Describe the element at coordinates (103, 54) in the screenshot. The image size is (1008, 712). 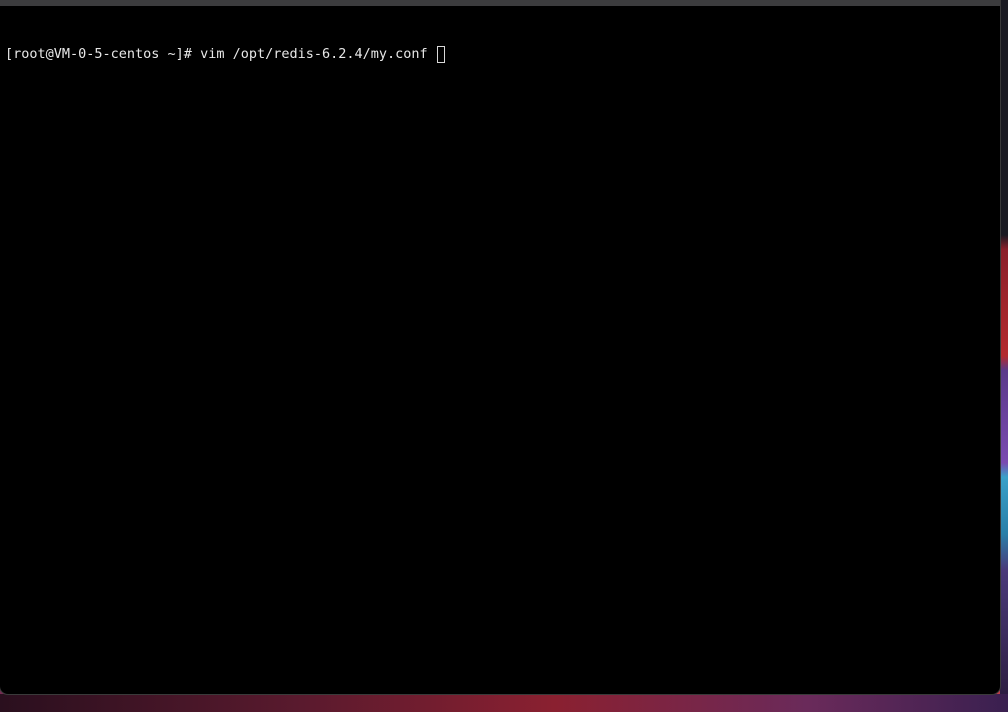
I see `shell-prompt: [root@VM-0-5-centos ~]#` at that location.